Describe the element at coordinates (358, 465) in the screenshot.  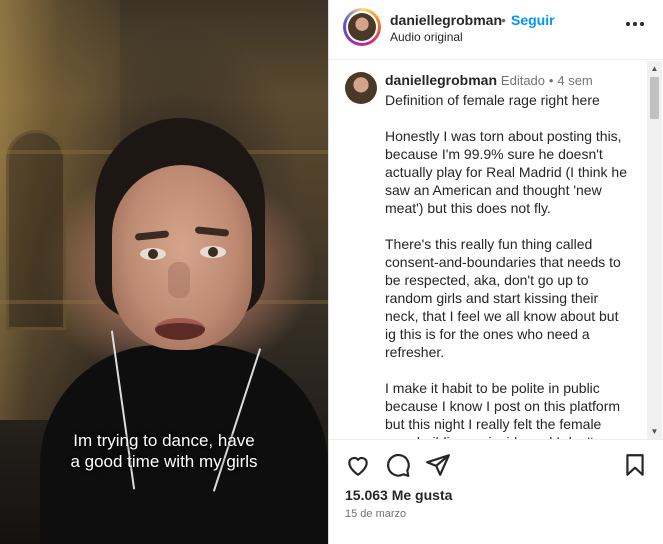
I see `heart-icon` at that location.